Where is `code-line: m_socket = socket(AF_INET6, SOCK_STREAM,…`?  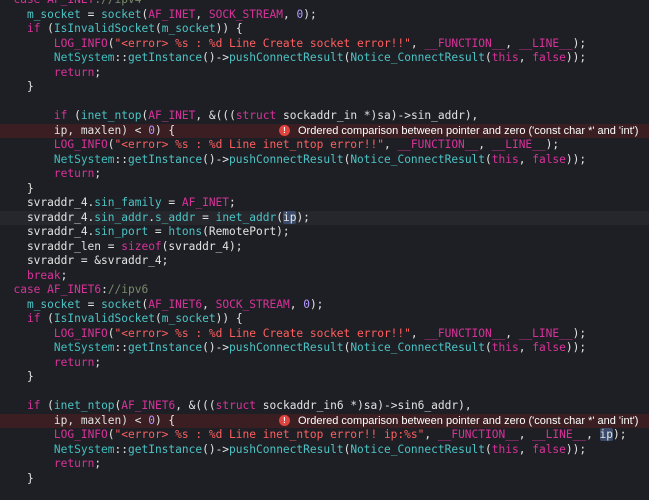
code-line: m_socket = socket(AF_INET6, SOCK_STREAM,… is located at coordinates (324, 305).